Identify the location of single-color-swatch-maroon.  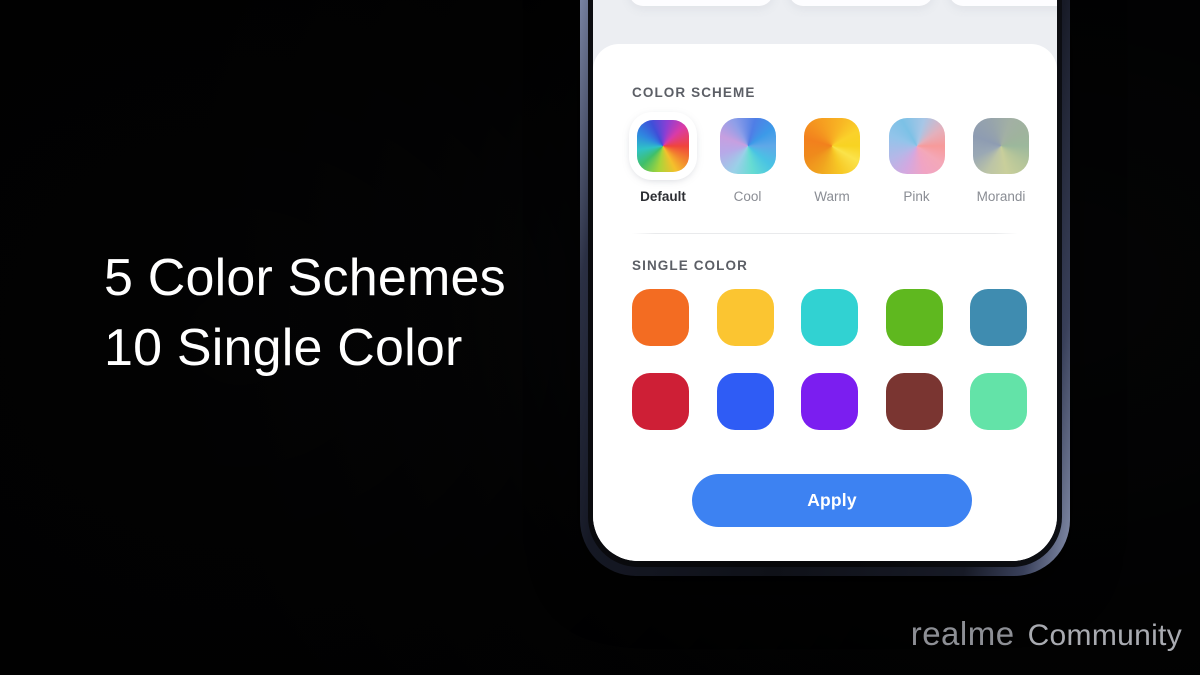
(914, 401).